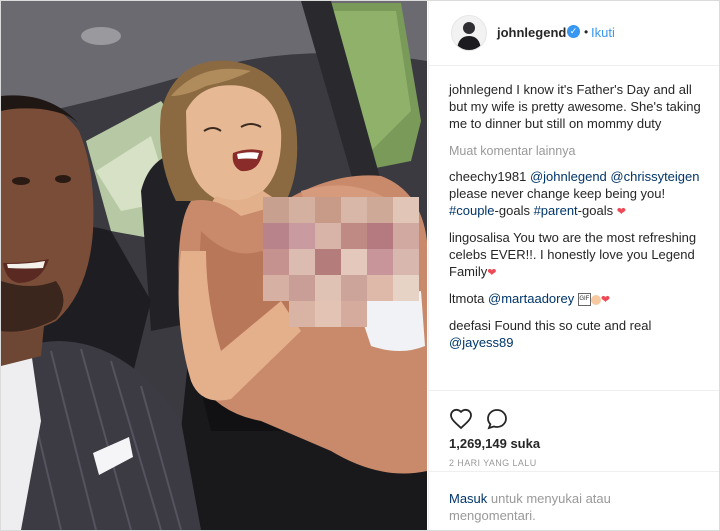 The width and height of the screenshot is (720, 531). I want to click on censor-pixelation, so click(341, 262).